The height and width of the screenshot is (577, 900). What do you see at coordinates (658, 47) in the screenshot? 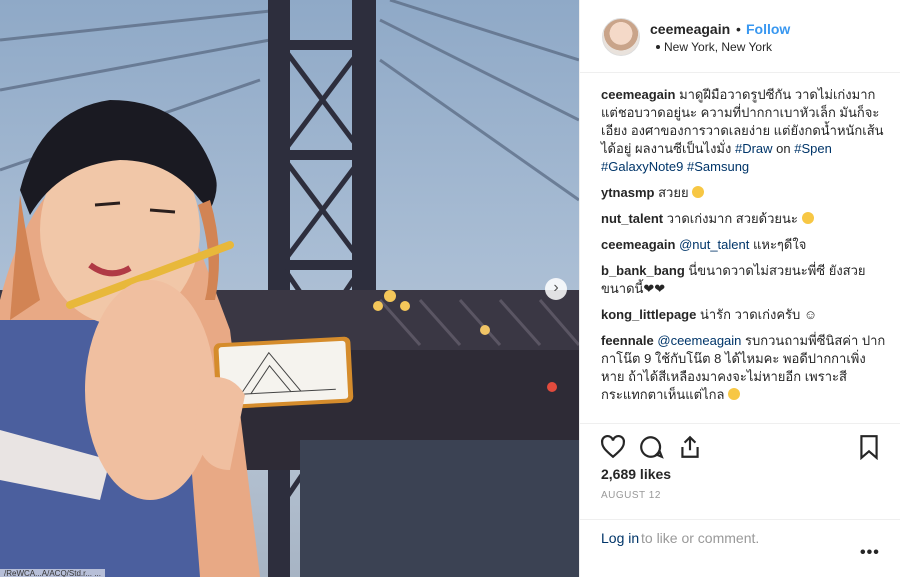
I see `location-pin-icon` at bounding box center [658, 47].